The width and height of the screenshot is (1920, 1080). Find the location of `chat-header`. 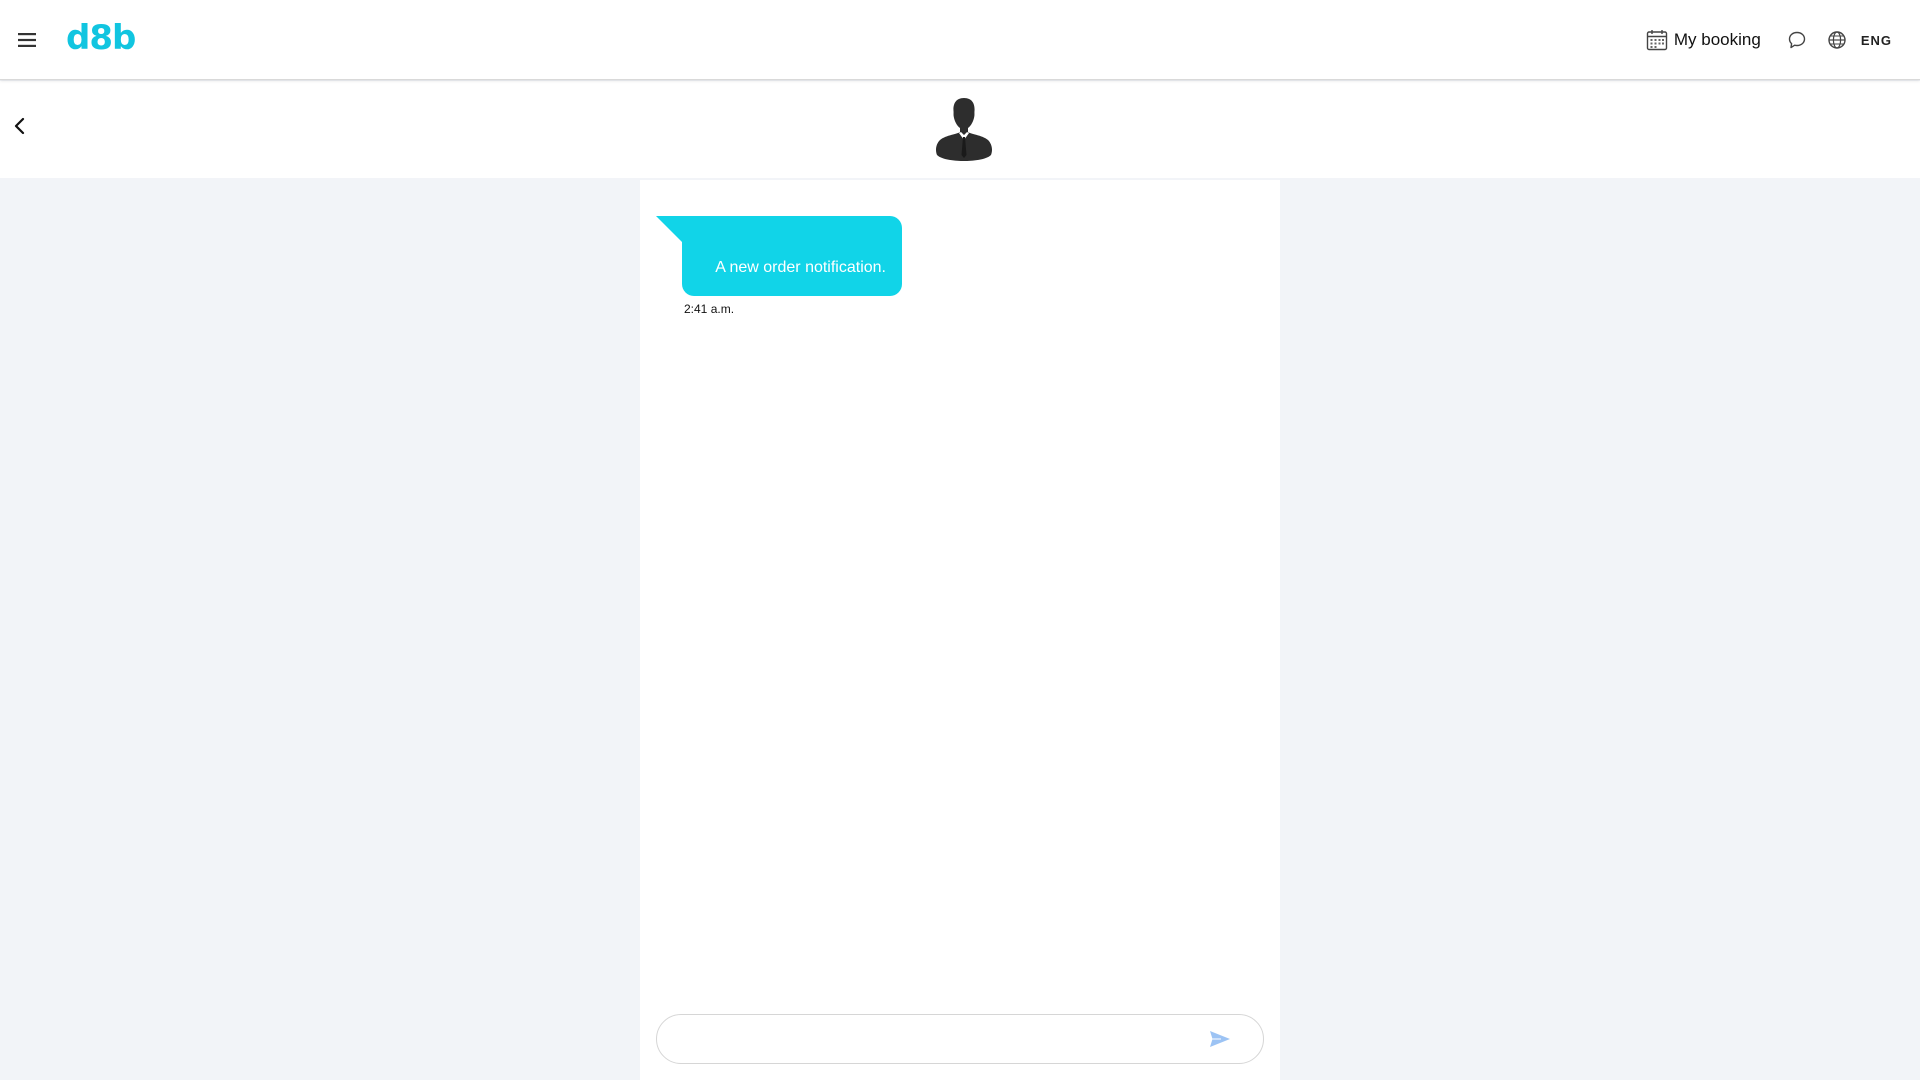

chat-header is located at coordinates (960, 129).